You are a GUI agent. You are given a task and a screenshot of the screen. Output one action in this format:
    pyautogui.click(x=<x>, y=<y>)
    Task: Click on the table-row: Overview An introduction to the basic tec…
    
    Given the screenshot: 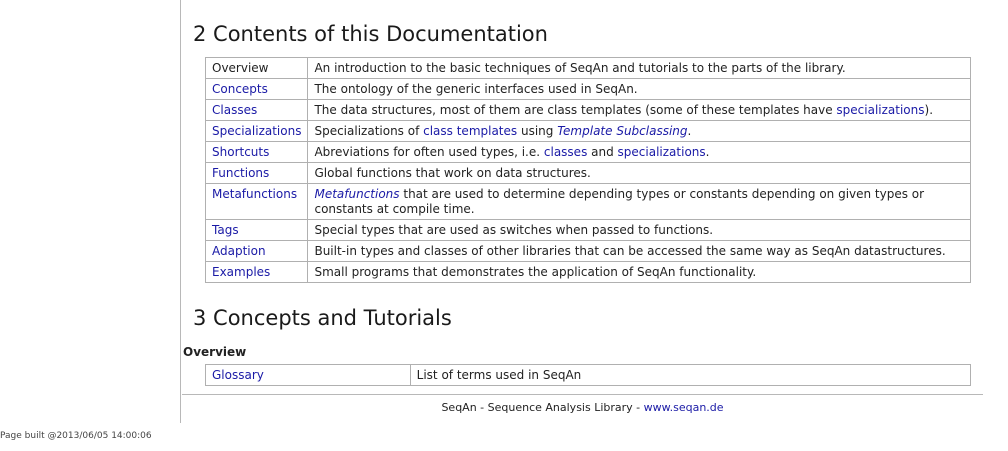 What is the action you would take?
    pyautogui.click(x=587, y=68)
    